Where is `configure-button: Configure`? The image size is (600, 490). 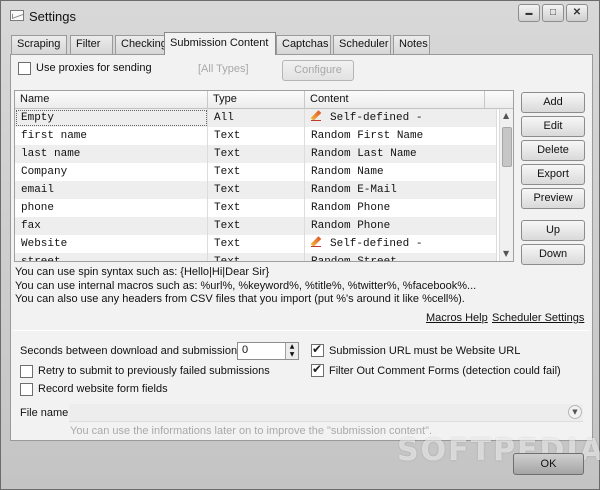
configure-button: Configure is located at coordinates (318, 70).